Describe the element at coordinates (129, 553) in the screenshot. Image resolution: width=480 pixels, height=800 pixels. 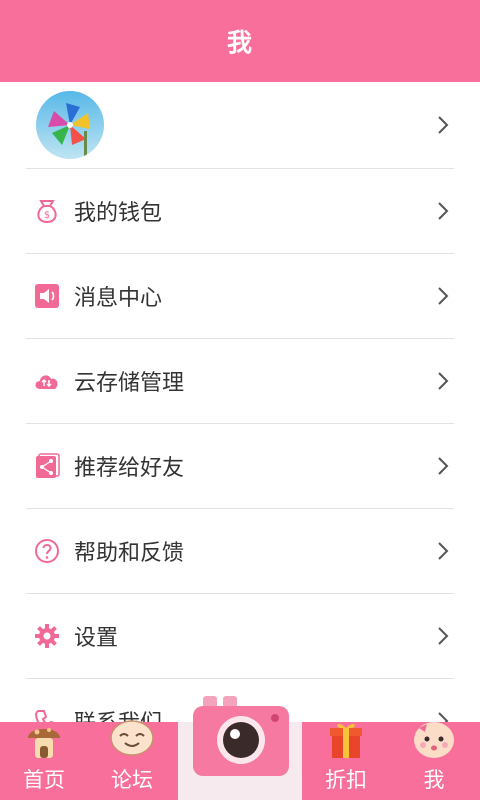
I see `menu-item-label: 帮助和反馈` at that location.